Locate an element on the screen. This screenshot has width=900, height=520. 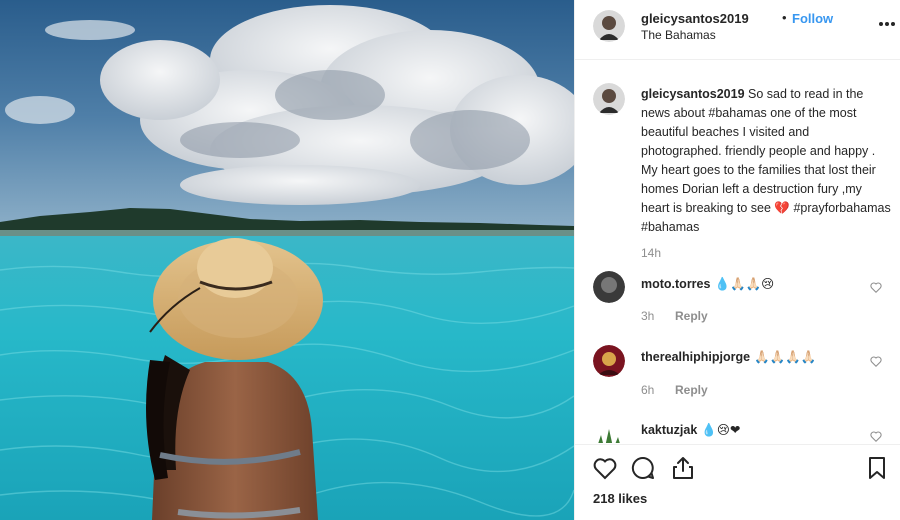
caption-author-avatar is located at coordinates (609, 99).